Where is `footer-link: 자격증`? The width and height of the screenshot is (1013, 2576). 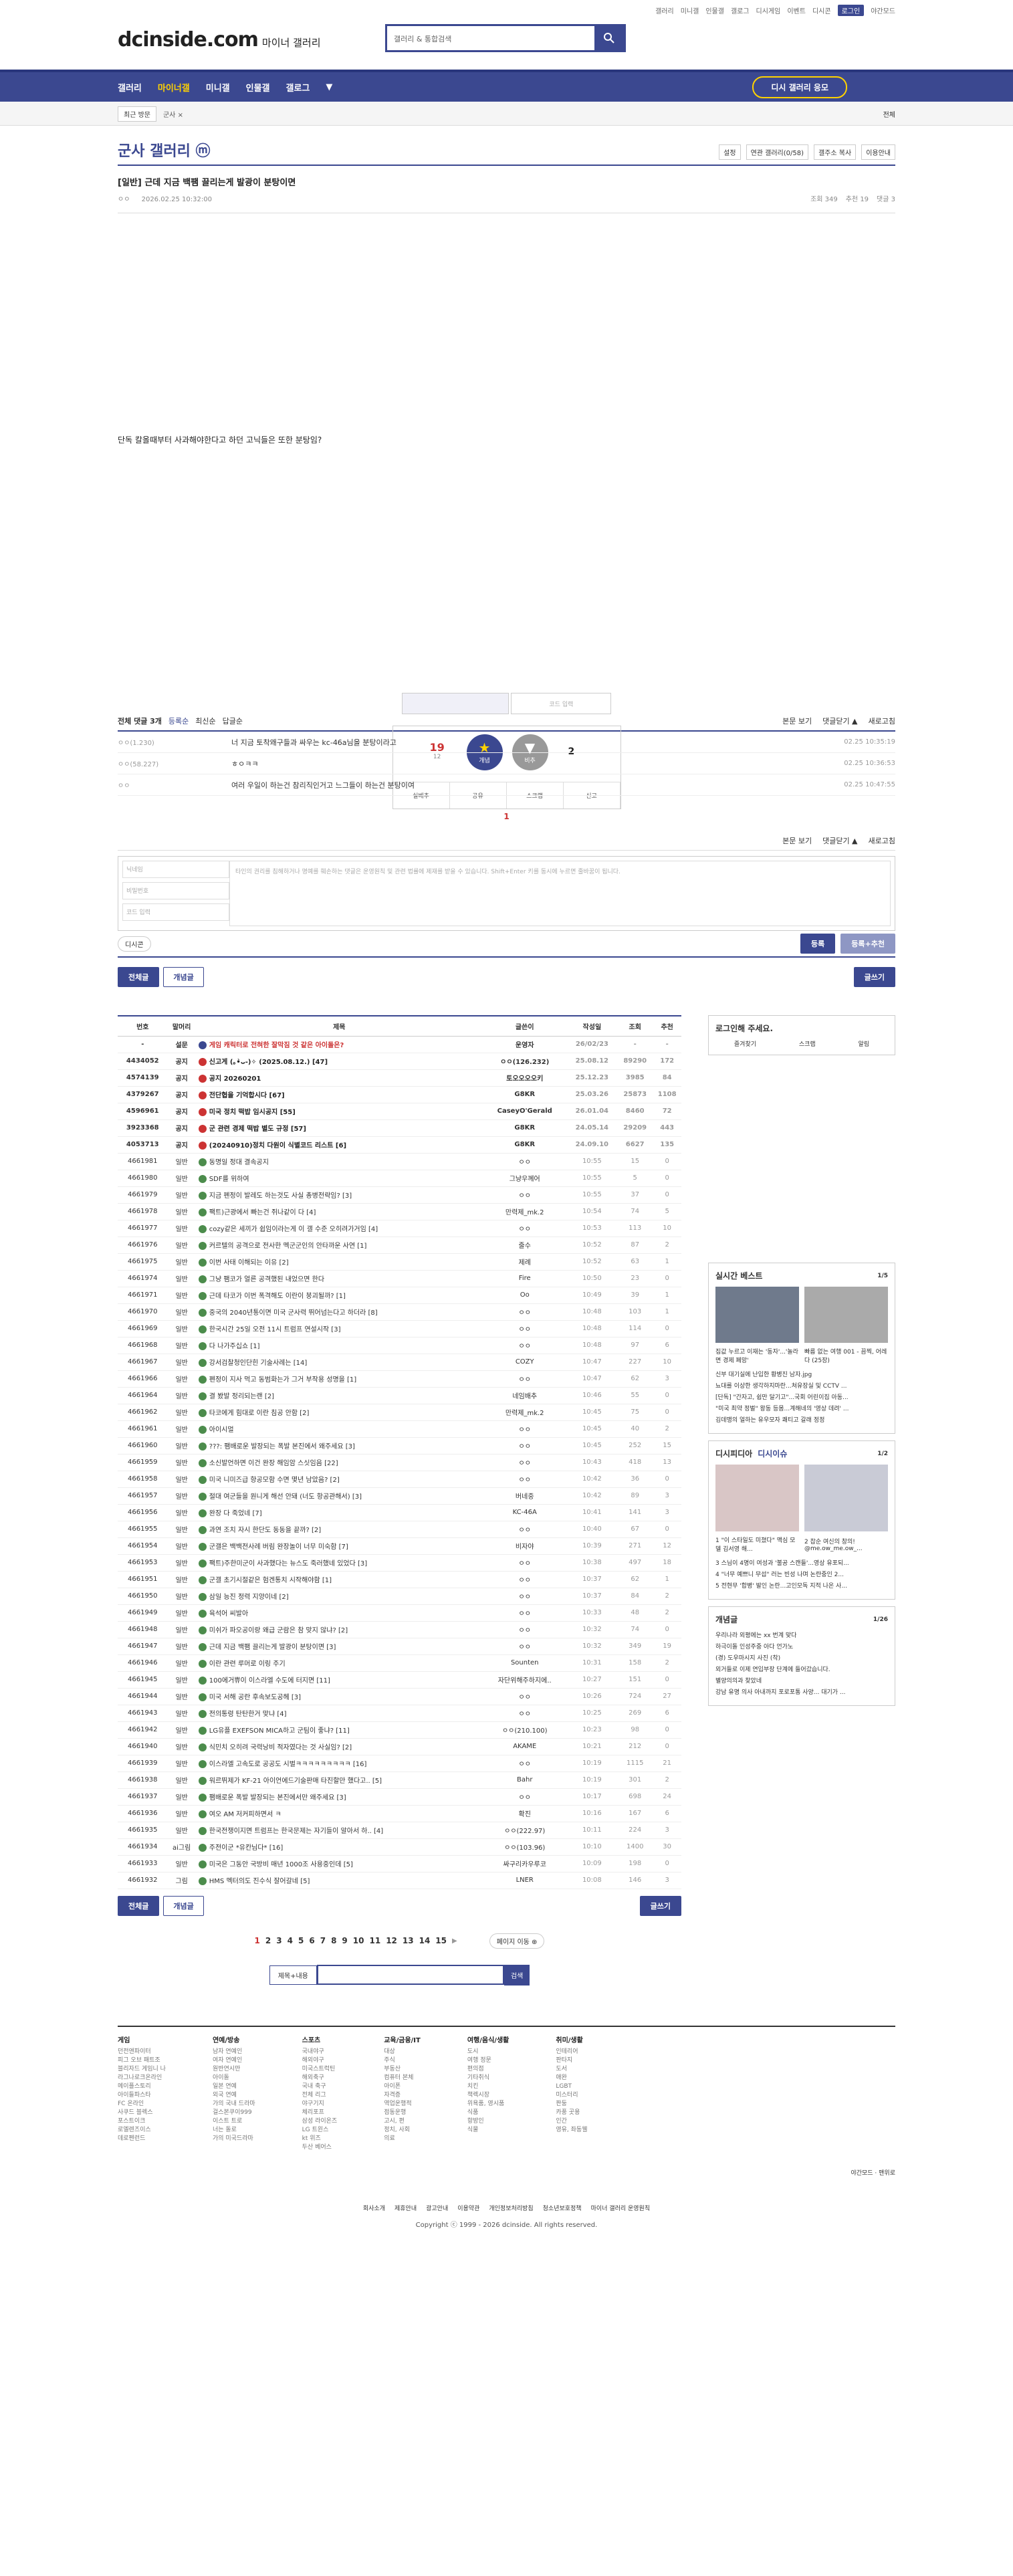
footer-link: 자격증 is located at coordinates (402, 2095).